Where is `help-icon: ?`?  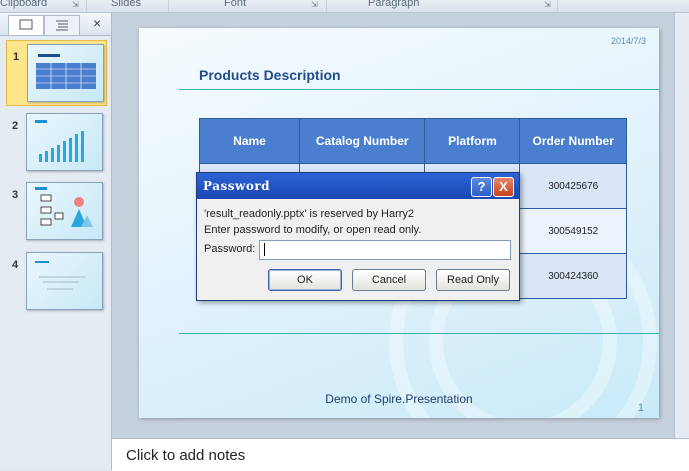
help-icon: ? is located at coordinates (481, 187).